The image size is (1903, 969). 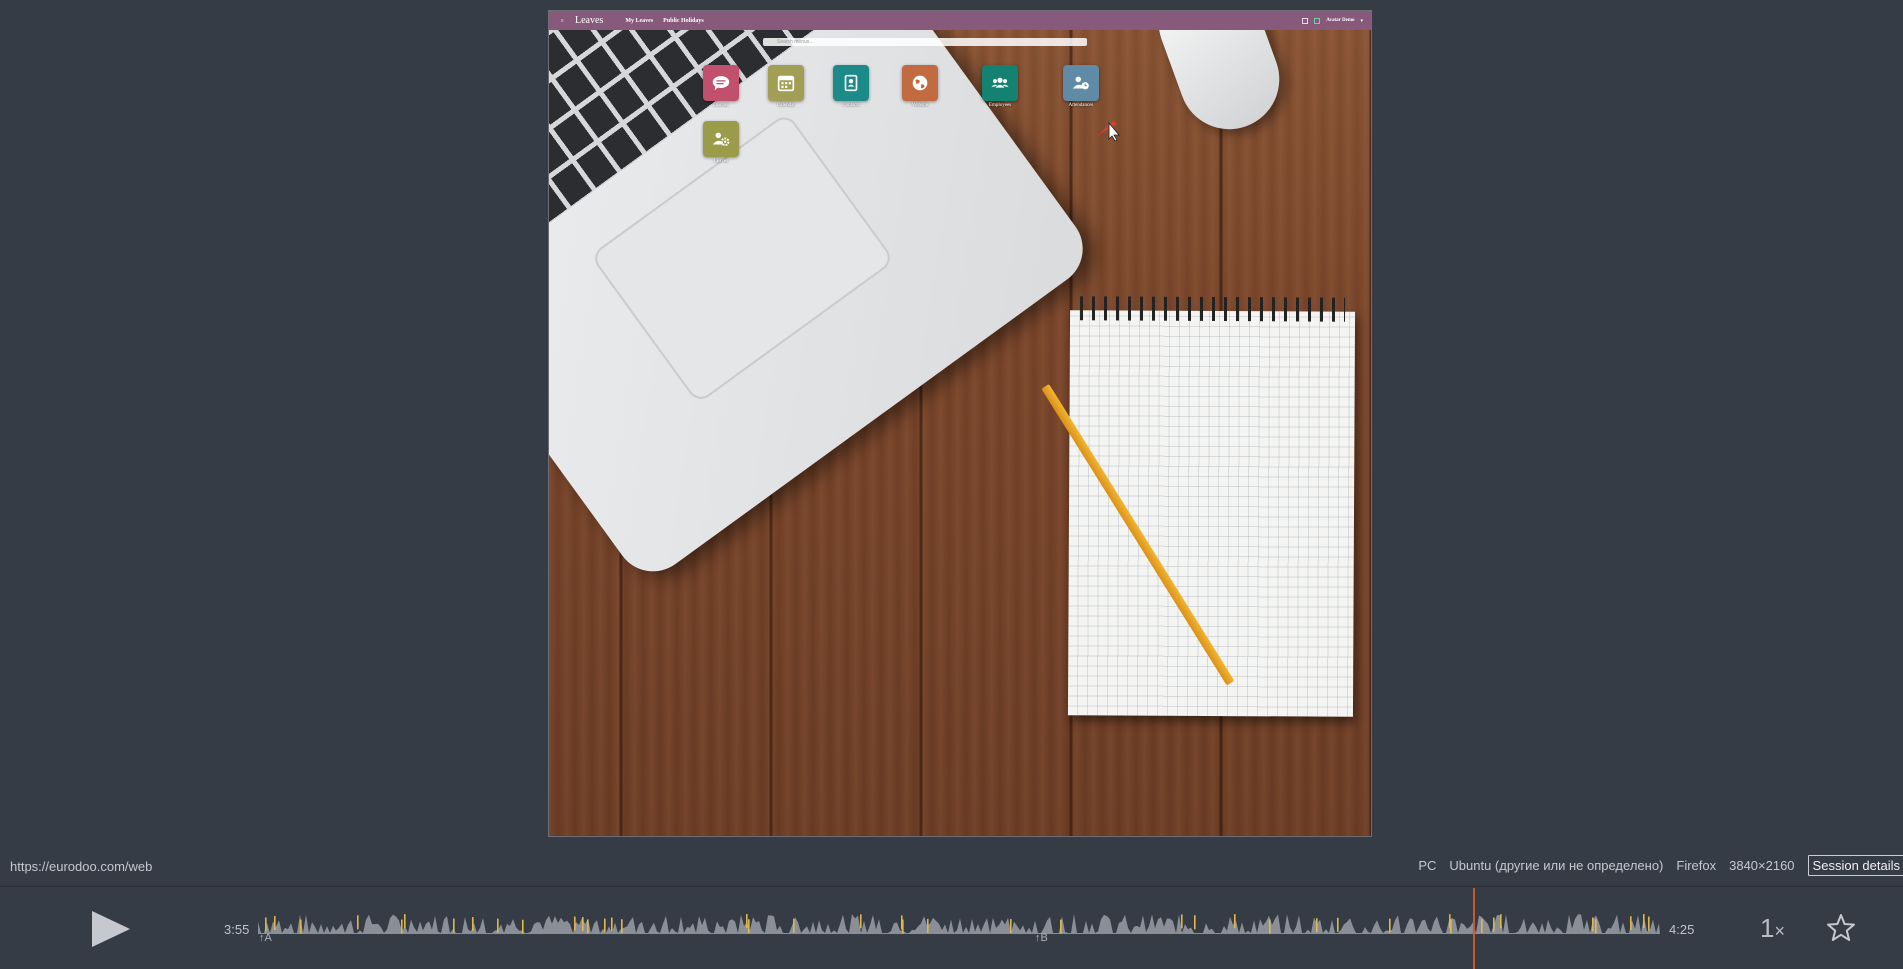 I want to click on app-label: Discuss, so click(x=721, y=105).